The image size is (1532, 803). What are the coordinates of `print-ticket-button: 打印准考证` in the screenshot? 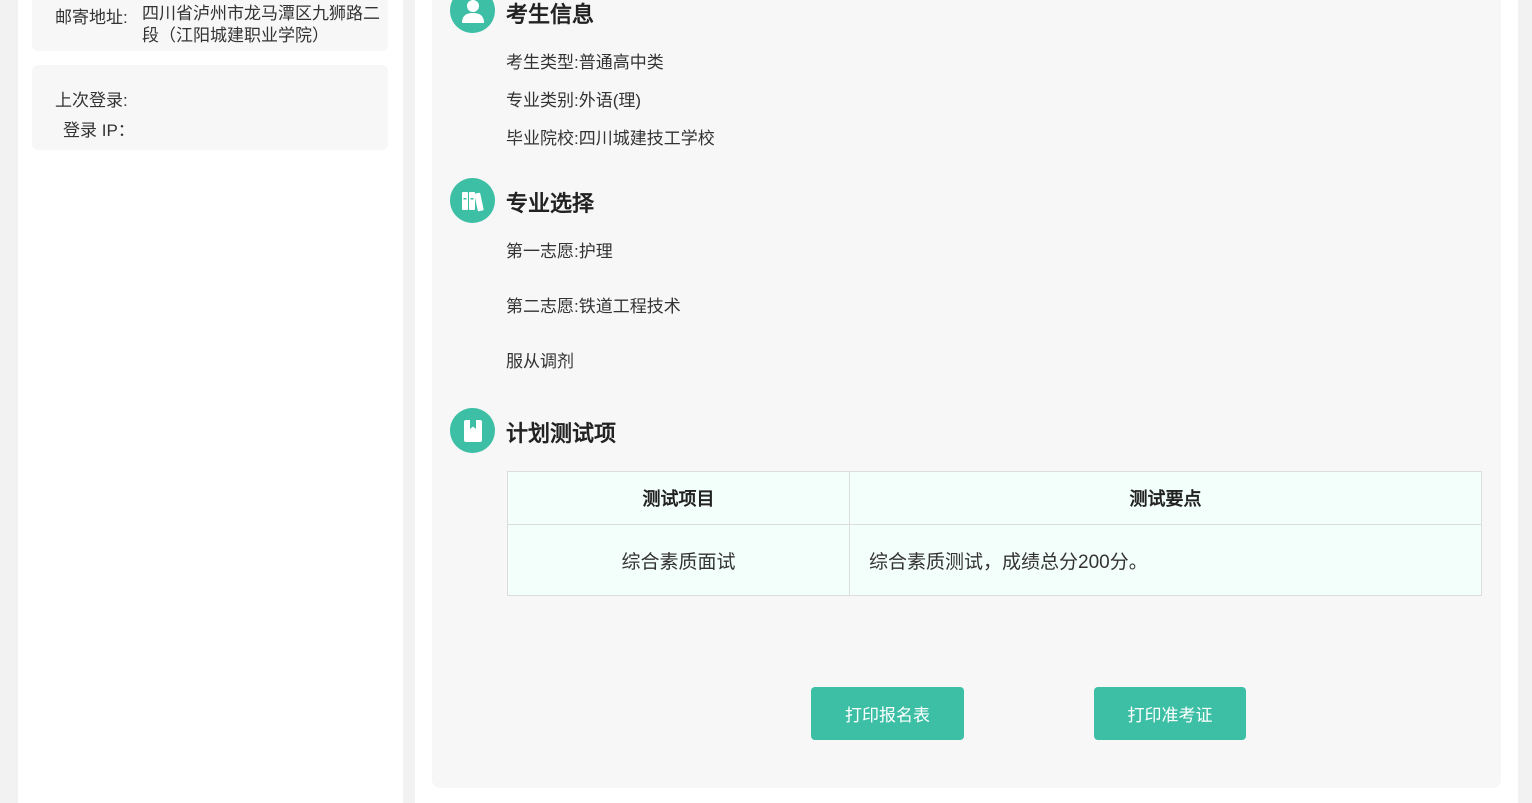 It's located at (1170, 713).